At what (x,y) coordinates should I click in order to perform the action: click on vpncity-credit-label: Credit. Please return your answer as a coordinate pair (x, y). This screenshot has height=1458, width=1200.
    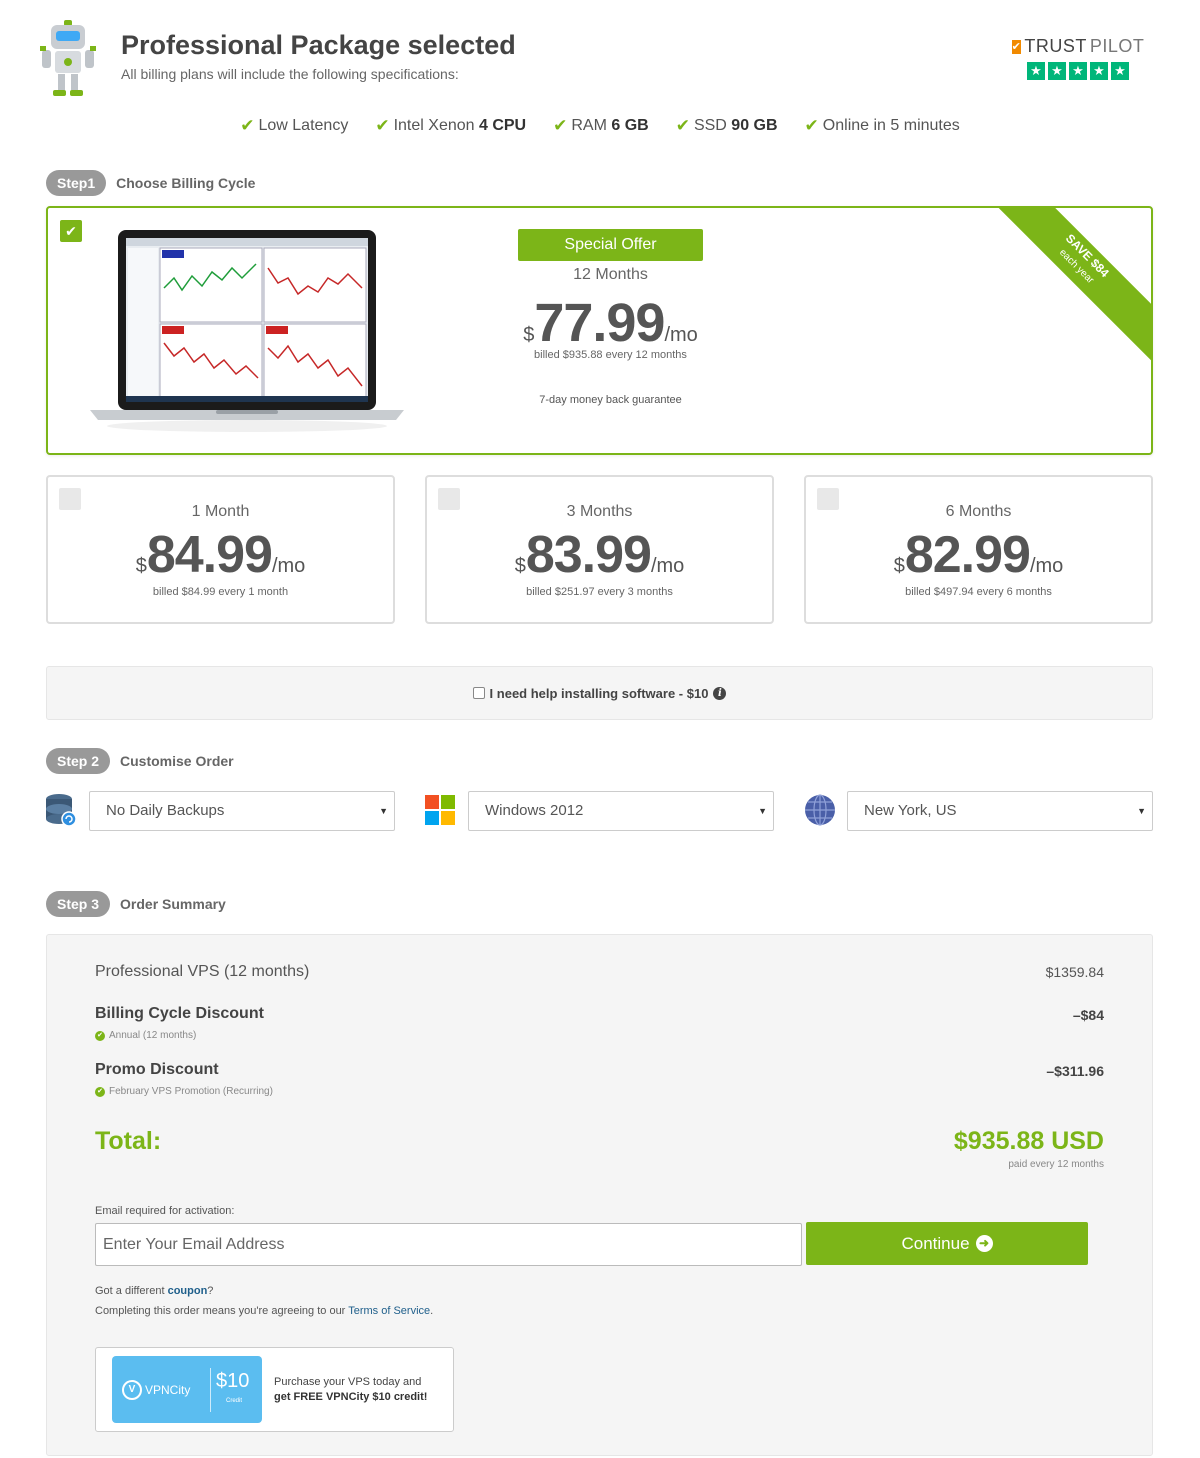
    Looking at the image, I should click on (234, 1401).